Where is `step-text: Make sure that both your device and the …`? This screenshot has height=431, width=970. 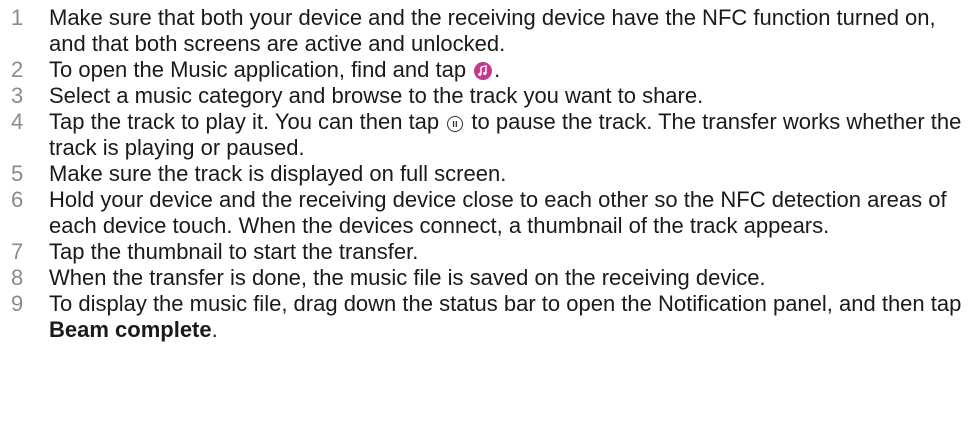 step-text: Make sure that both your device and the … is located at coordinates (492, 30).